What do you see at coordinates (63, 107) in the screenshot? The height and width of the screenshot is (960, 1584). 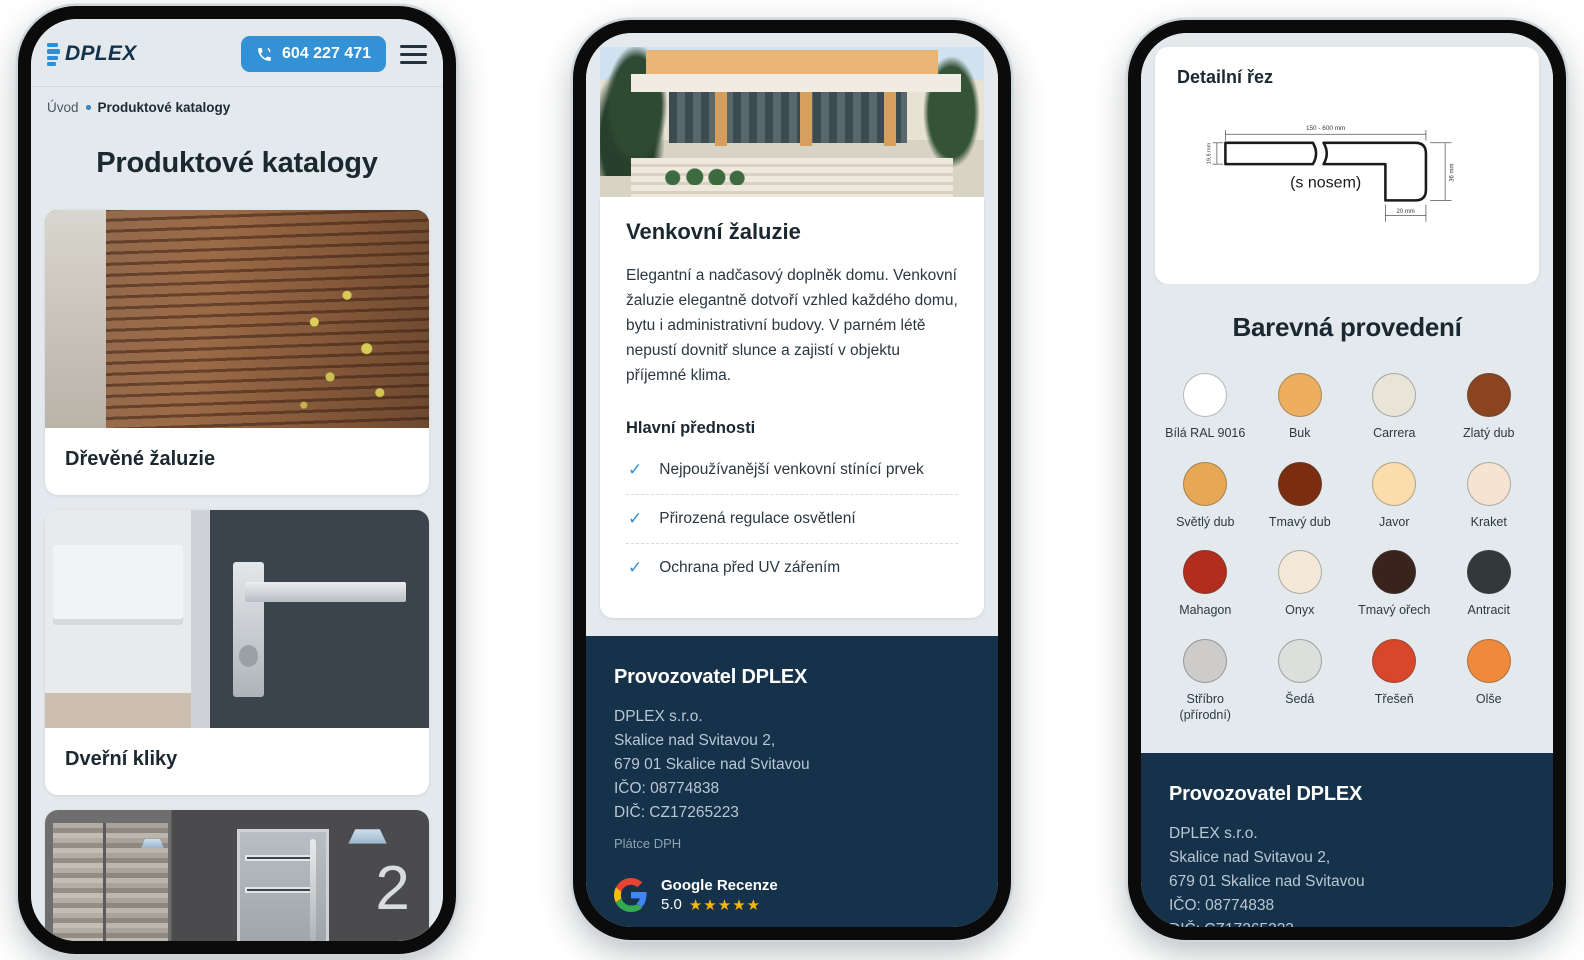 I see `breadcrumb-home-link: Úvod` at bounding box center [63, 107].